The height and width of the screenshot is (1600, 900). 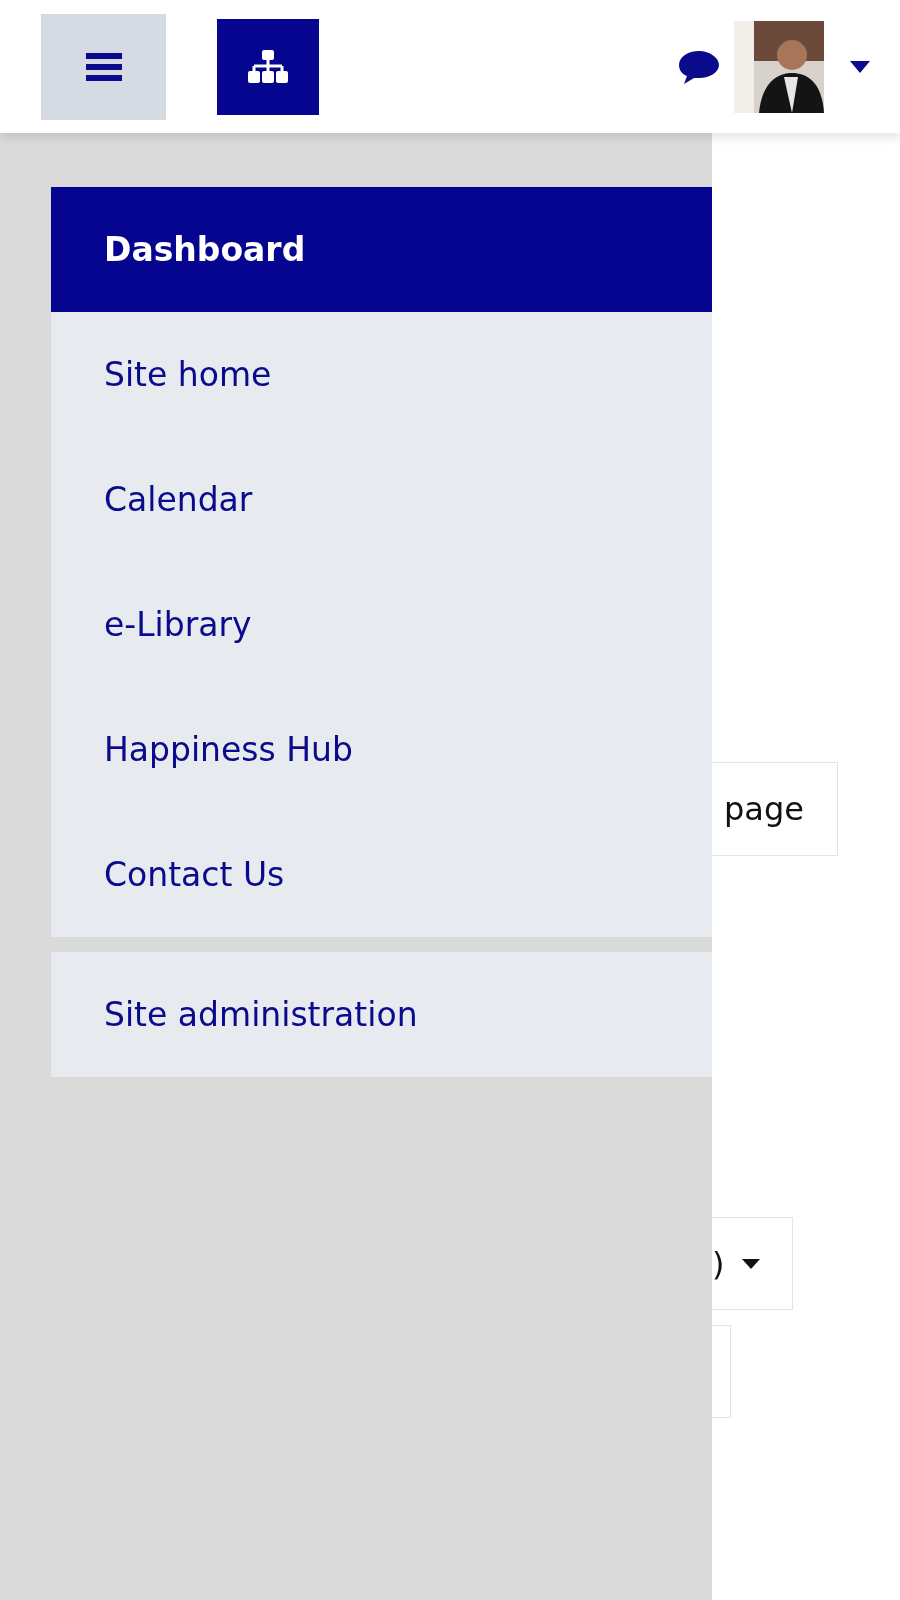 What do you see at coordinates (381, 374) in the screenshot?
I see `nav-item: Site home` at bounding box center [381, 374].